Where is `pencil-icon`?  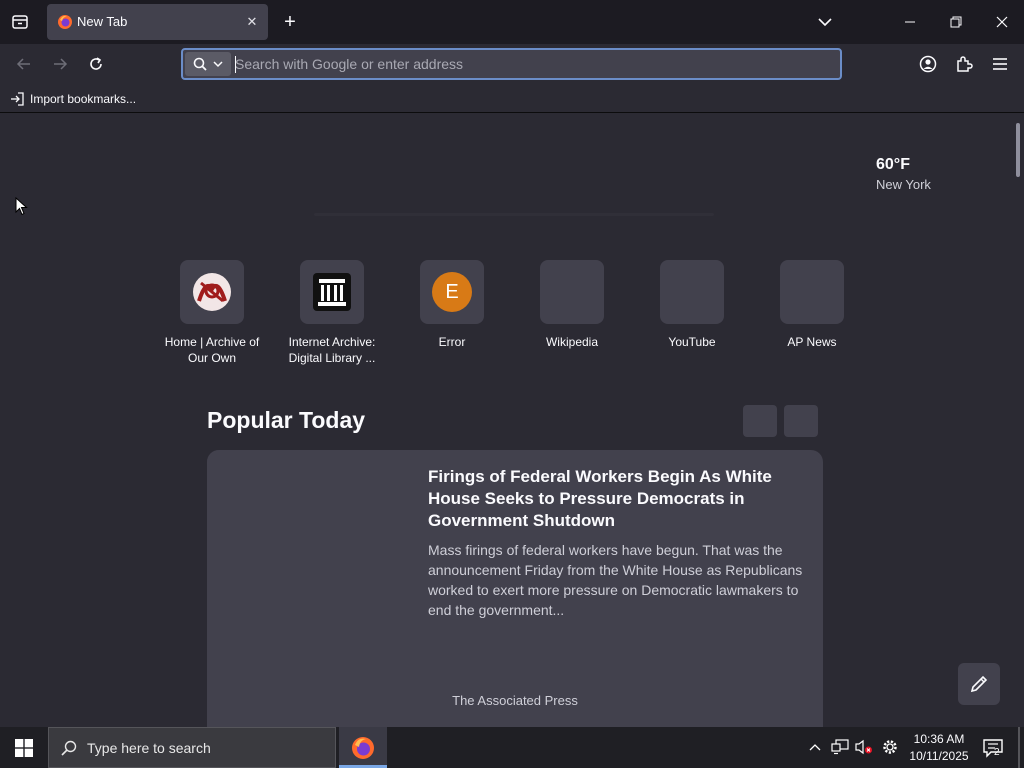
pencil-icon is located at coordinates (979, 684).